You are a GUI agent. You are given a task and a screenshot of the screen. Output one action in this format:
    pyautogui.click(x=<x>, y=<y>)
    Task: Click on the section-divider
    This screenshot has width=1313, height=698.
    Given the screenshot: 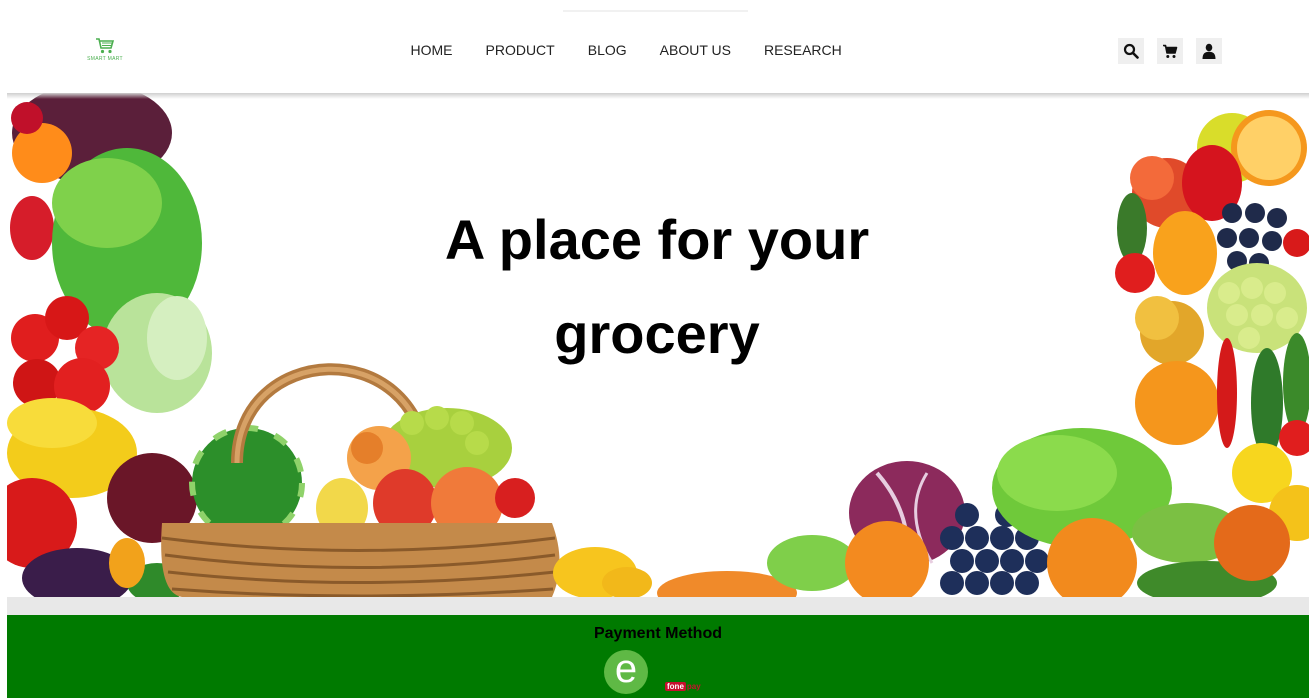 What is the action you would take?
    pyautogui.click(x=658, y=606)
    